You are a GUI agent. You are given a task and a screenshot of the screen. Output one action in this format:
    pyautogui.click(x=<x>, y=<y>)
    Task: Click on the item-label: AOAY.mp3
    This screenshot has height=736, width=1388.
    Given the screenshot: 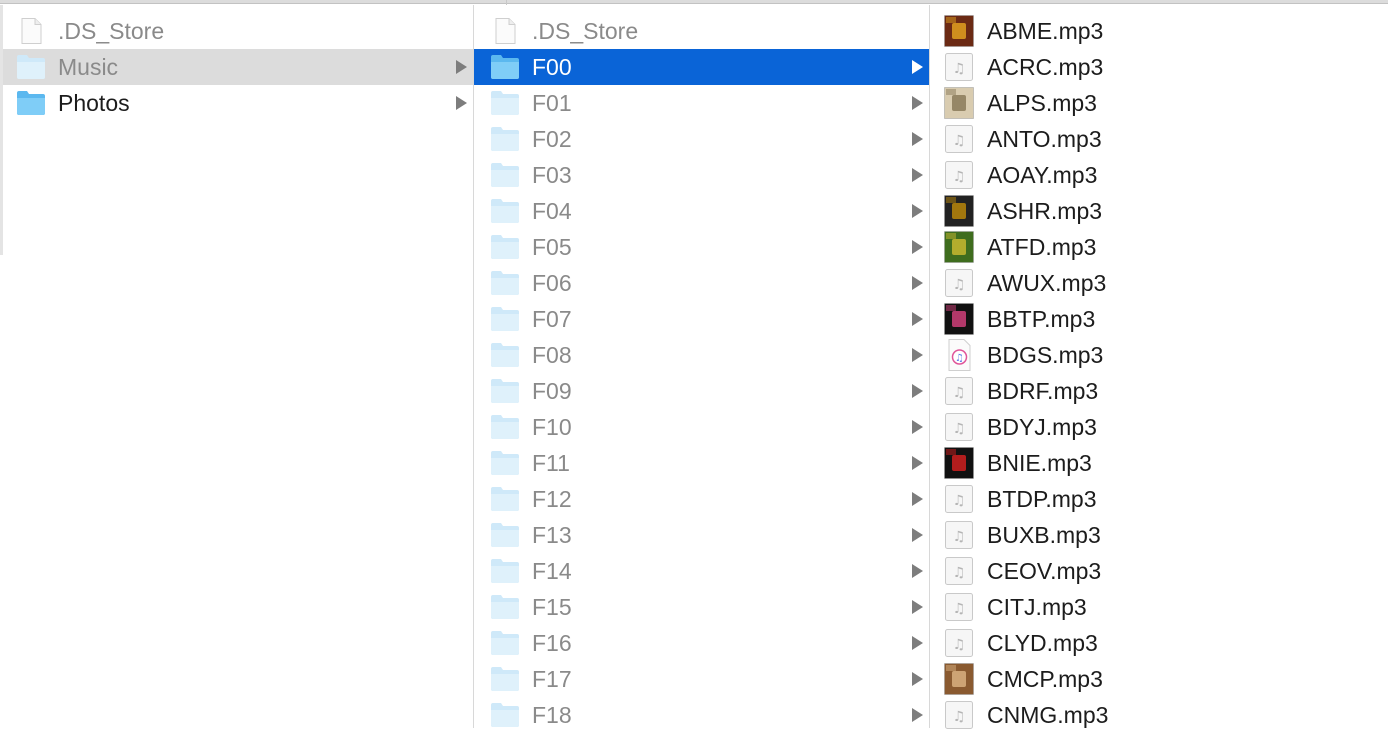 What is the action you would take?
    pyautogui.click(x=1042, y=175)
    